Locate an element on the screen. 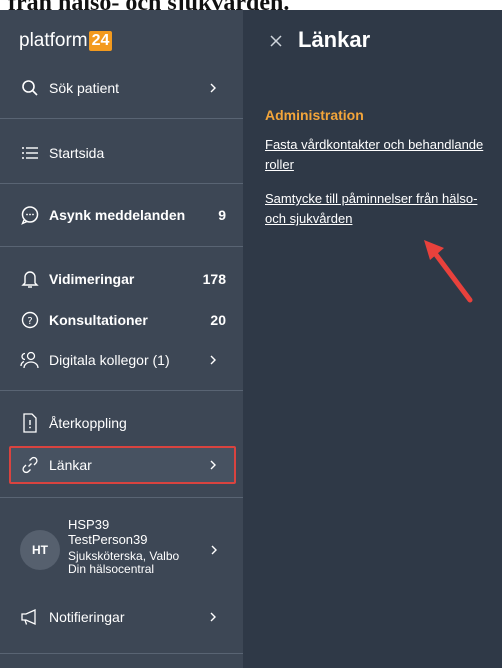 The image size is (502, 668). count-badge: 20 is located at coordinates (218, 320).